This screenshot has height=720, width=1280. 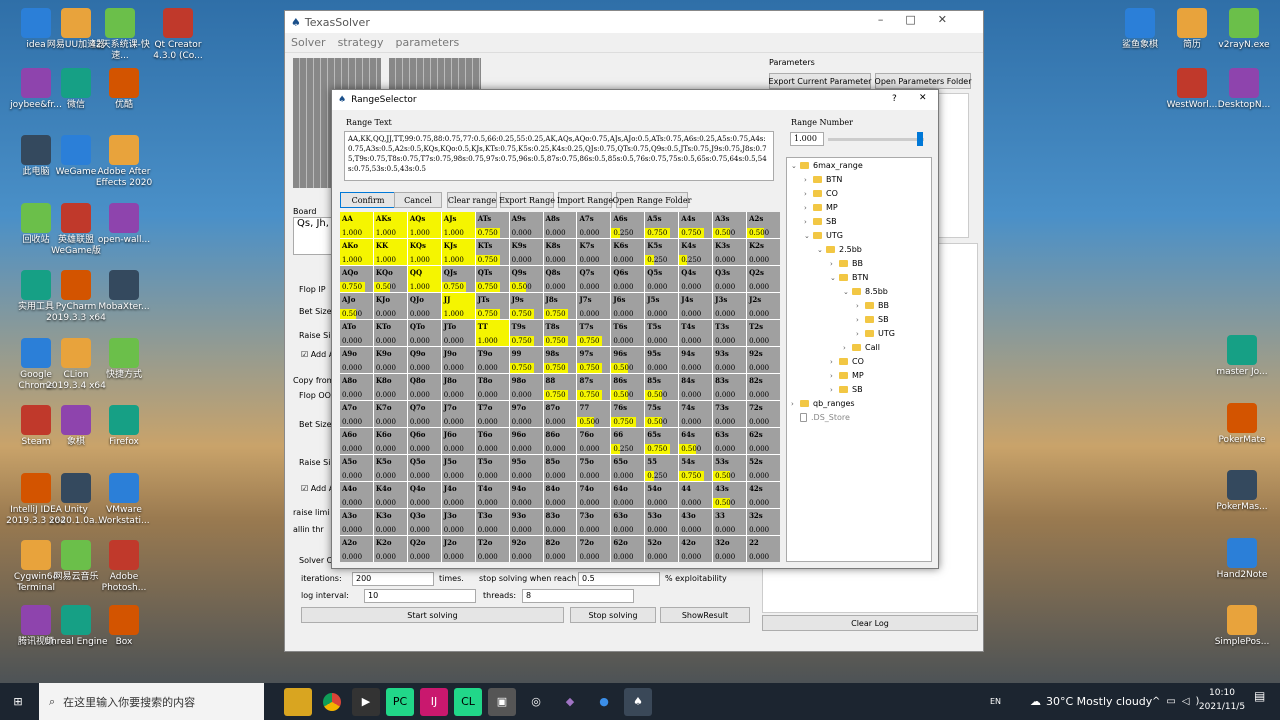 I want to click on hand-cell-53s: 53s 0.500, so click(x=730, y=468).